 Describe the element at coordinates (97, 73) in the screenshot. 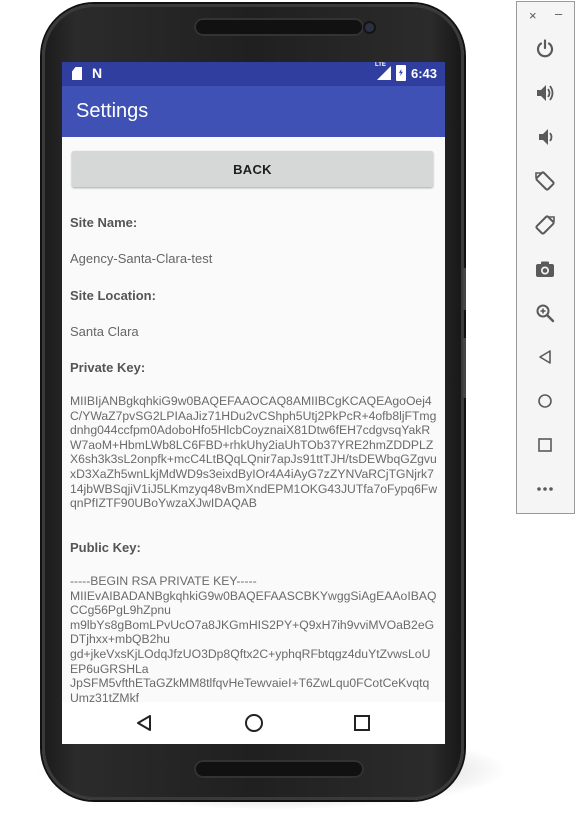

I see `n-icon: N` at that location.